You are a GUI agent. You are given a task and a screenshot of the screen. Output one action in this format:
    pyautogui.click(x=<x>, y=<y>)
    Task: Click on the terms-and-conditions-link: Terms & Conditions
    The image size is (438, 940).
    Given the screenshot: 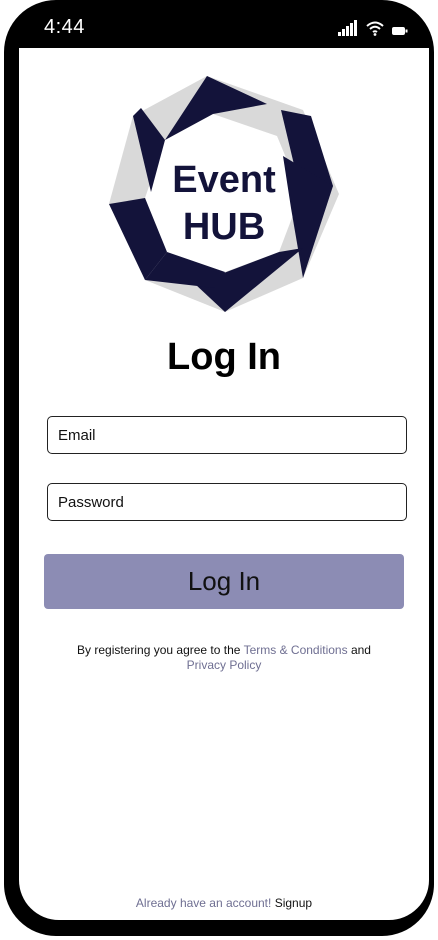 What is the action you would take?
    pyautogui.click(x=296, y=650)
    